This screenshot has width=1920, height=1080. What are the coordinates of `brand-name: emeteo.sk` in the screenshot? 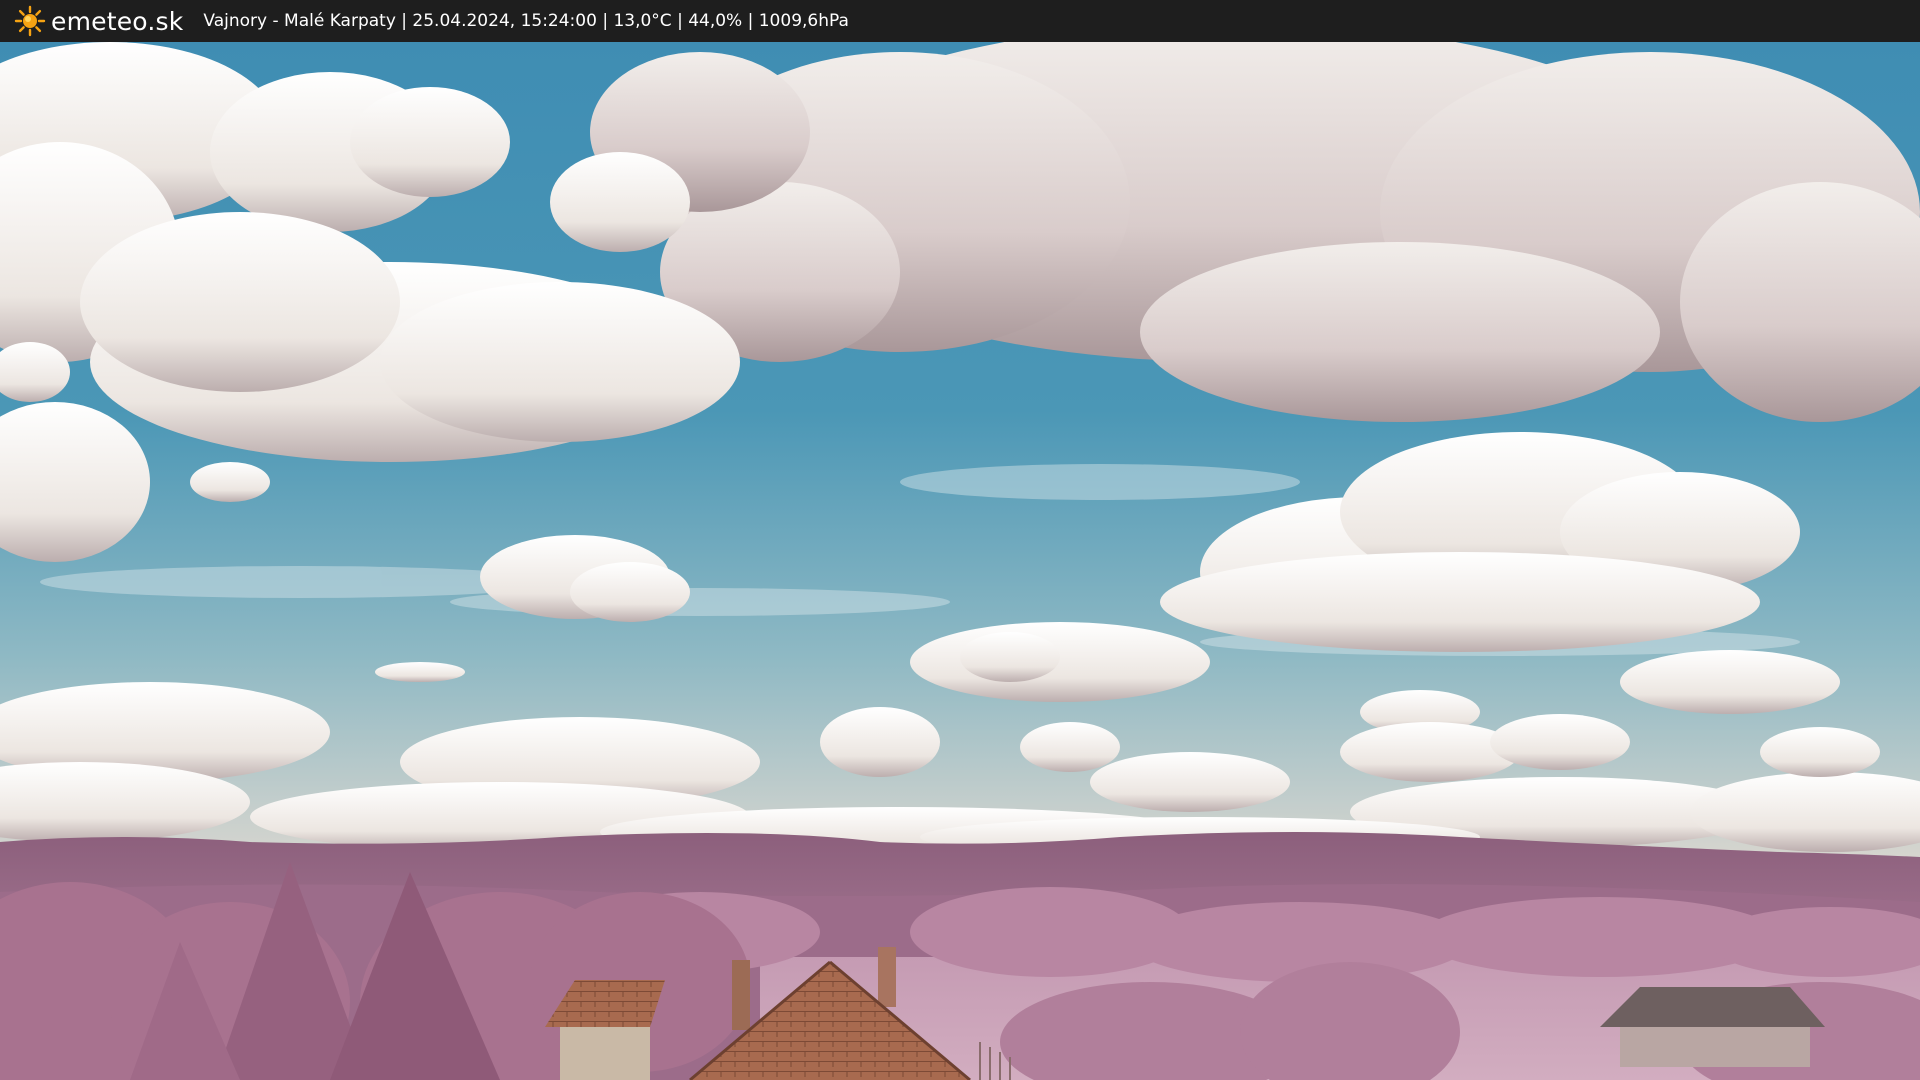 It's located at (117, 21).